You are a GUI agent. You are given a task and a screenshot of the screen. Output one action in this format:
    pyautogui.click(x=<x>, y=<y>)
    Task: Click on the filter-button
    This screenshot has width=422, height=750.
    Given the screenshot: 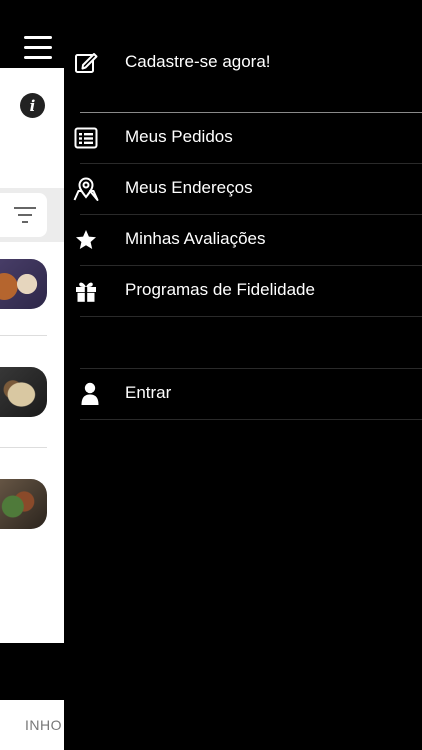 What is the action you would take?
    pyautogui.click(x=23, y=215)
    